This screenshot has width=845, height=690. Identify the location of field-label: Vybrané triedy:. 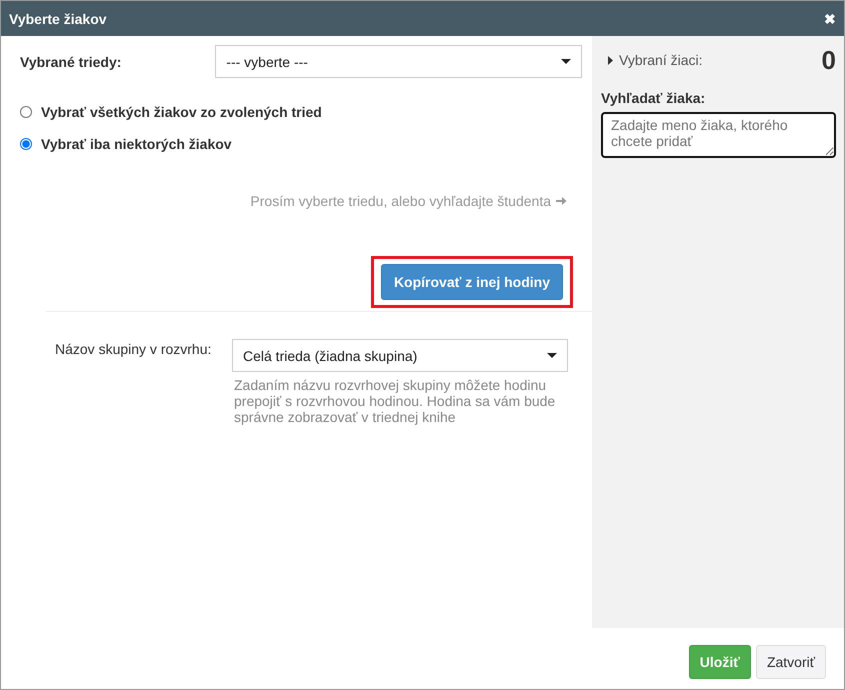
(71, 62).